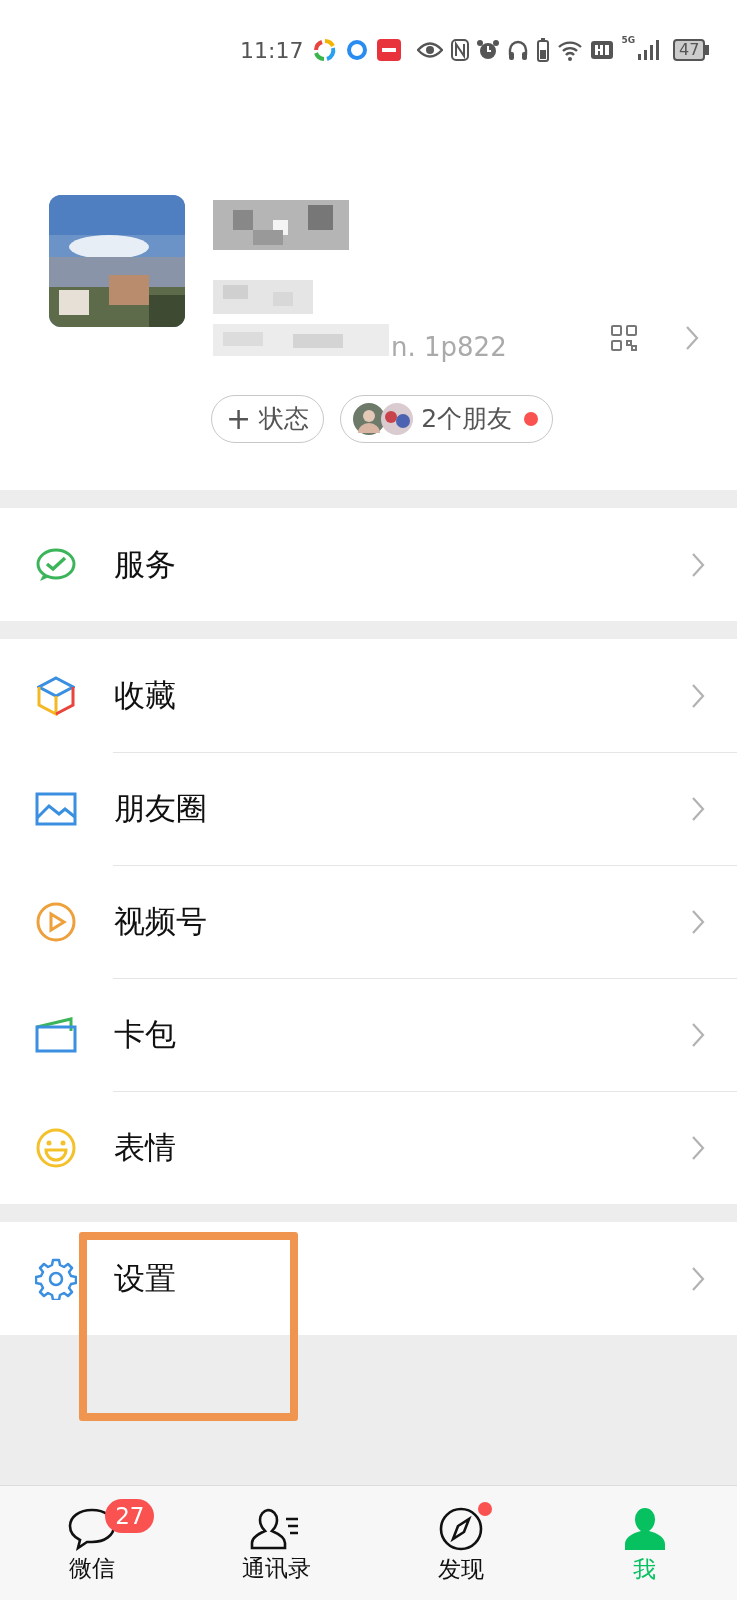 This screenshot has width=737, height=1600. What do you see at coordinates (430, 50) in the screenshot?
I see `eye-icon` at bounding box center [430, 50].